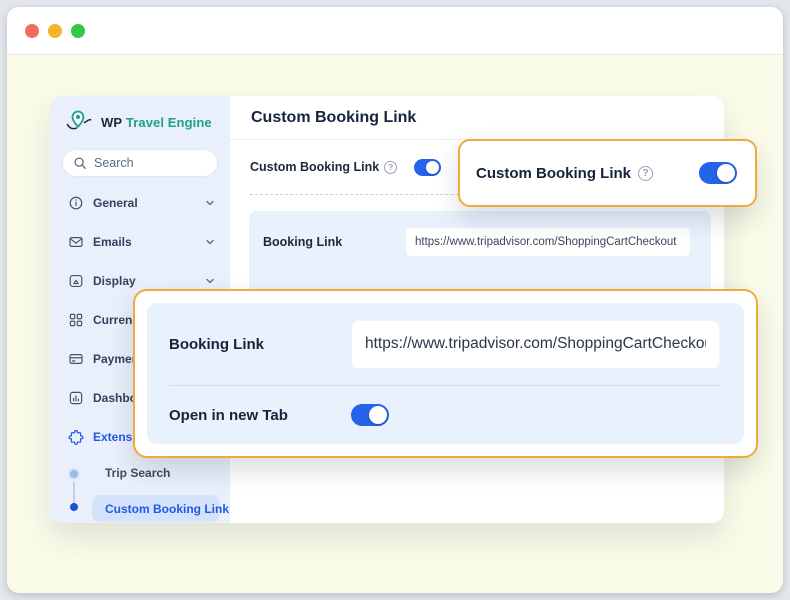 The width and height of the screenshot is (790, 600). I want to click on sidebar-subitem-custom-booking-link: Custom Booking Link, so click(160, 508).